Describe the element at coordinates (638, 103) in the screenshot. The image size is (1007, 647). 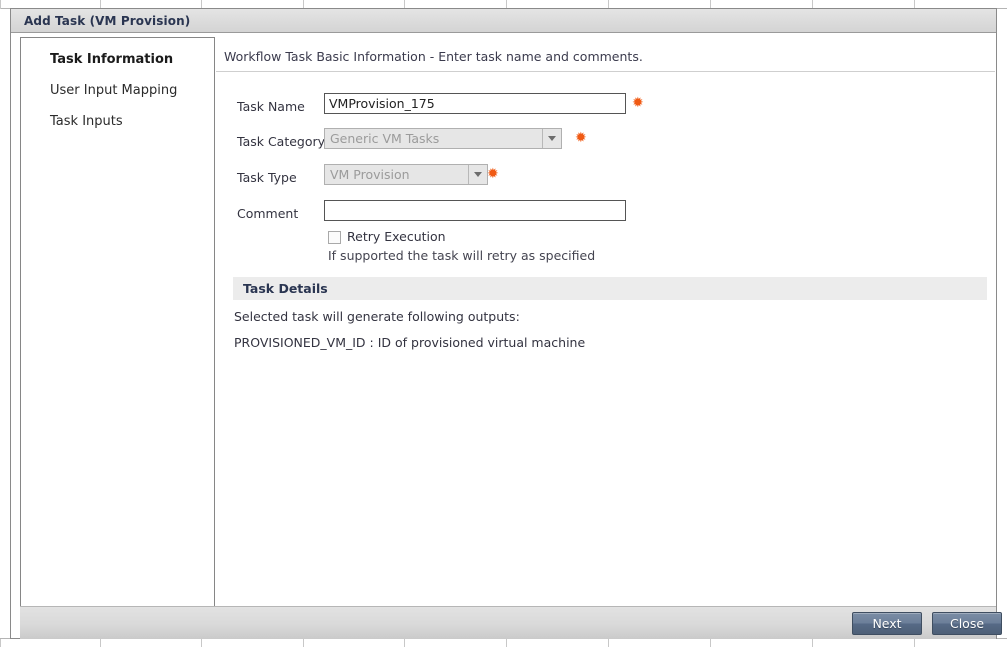
I see `task-name-required-icon: ✹` at that location.